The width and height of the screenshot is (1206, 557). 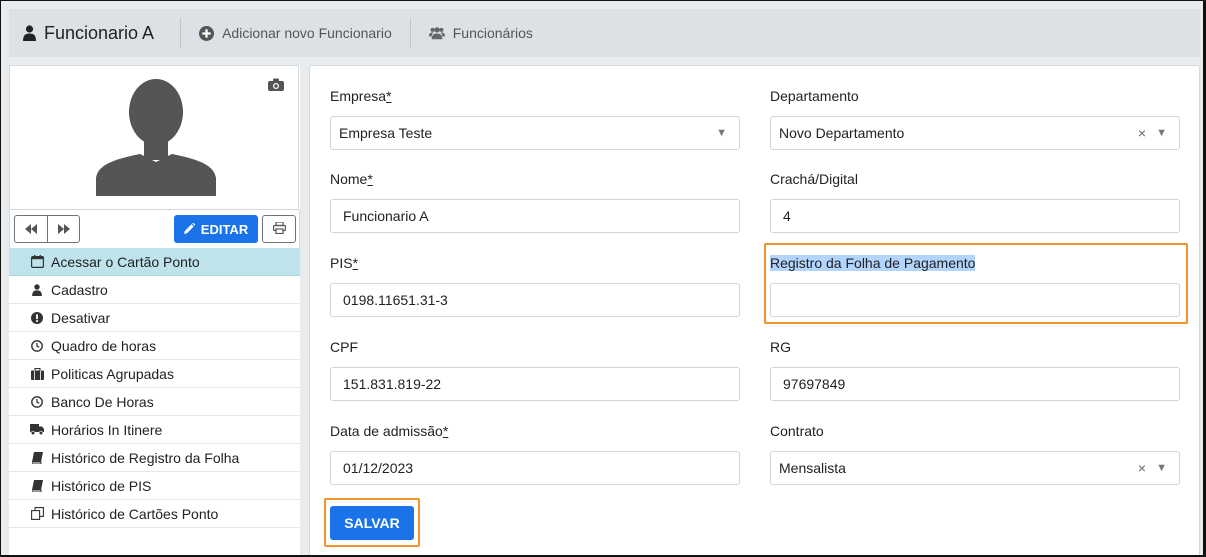 I want to click on next-button, so click(x=63, y=229).